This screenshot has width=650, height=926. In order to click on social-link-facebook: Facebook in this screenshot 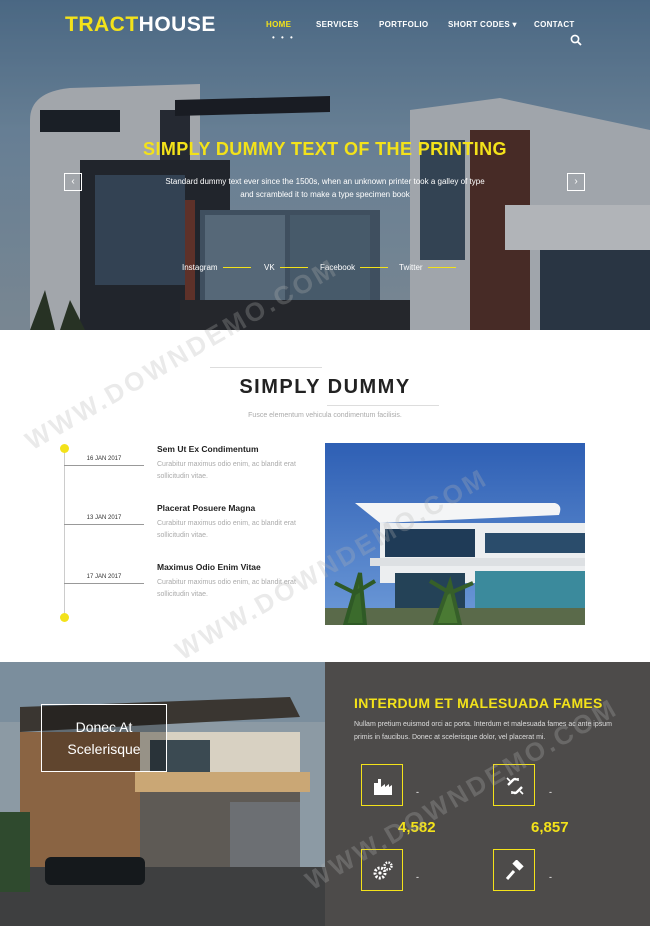, I will do `click(354, 267)`.